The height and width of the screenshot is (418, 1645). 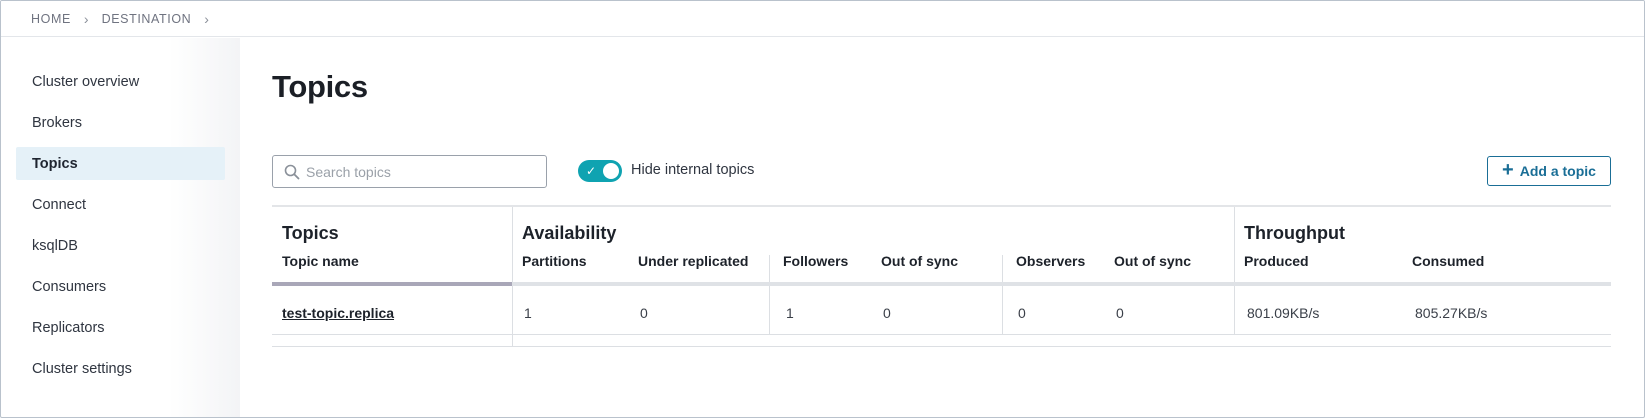 What do you see at coordinates (693, 261) in the screenshot?
I see `column-header-under-replicated: Under replicated` at bounding box center [693, 261].